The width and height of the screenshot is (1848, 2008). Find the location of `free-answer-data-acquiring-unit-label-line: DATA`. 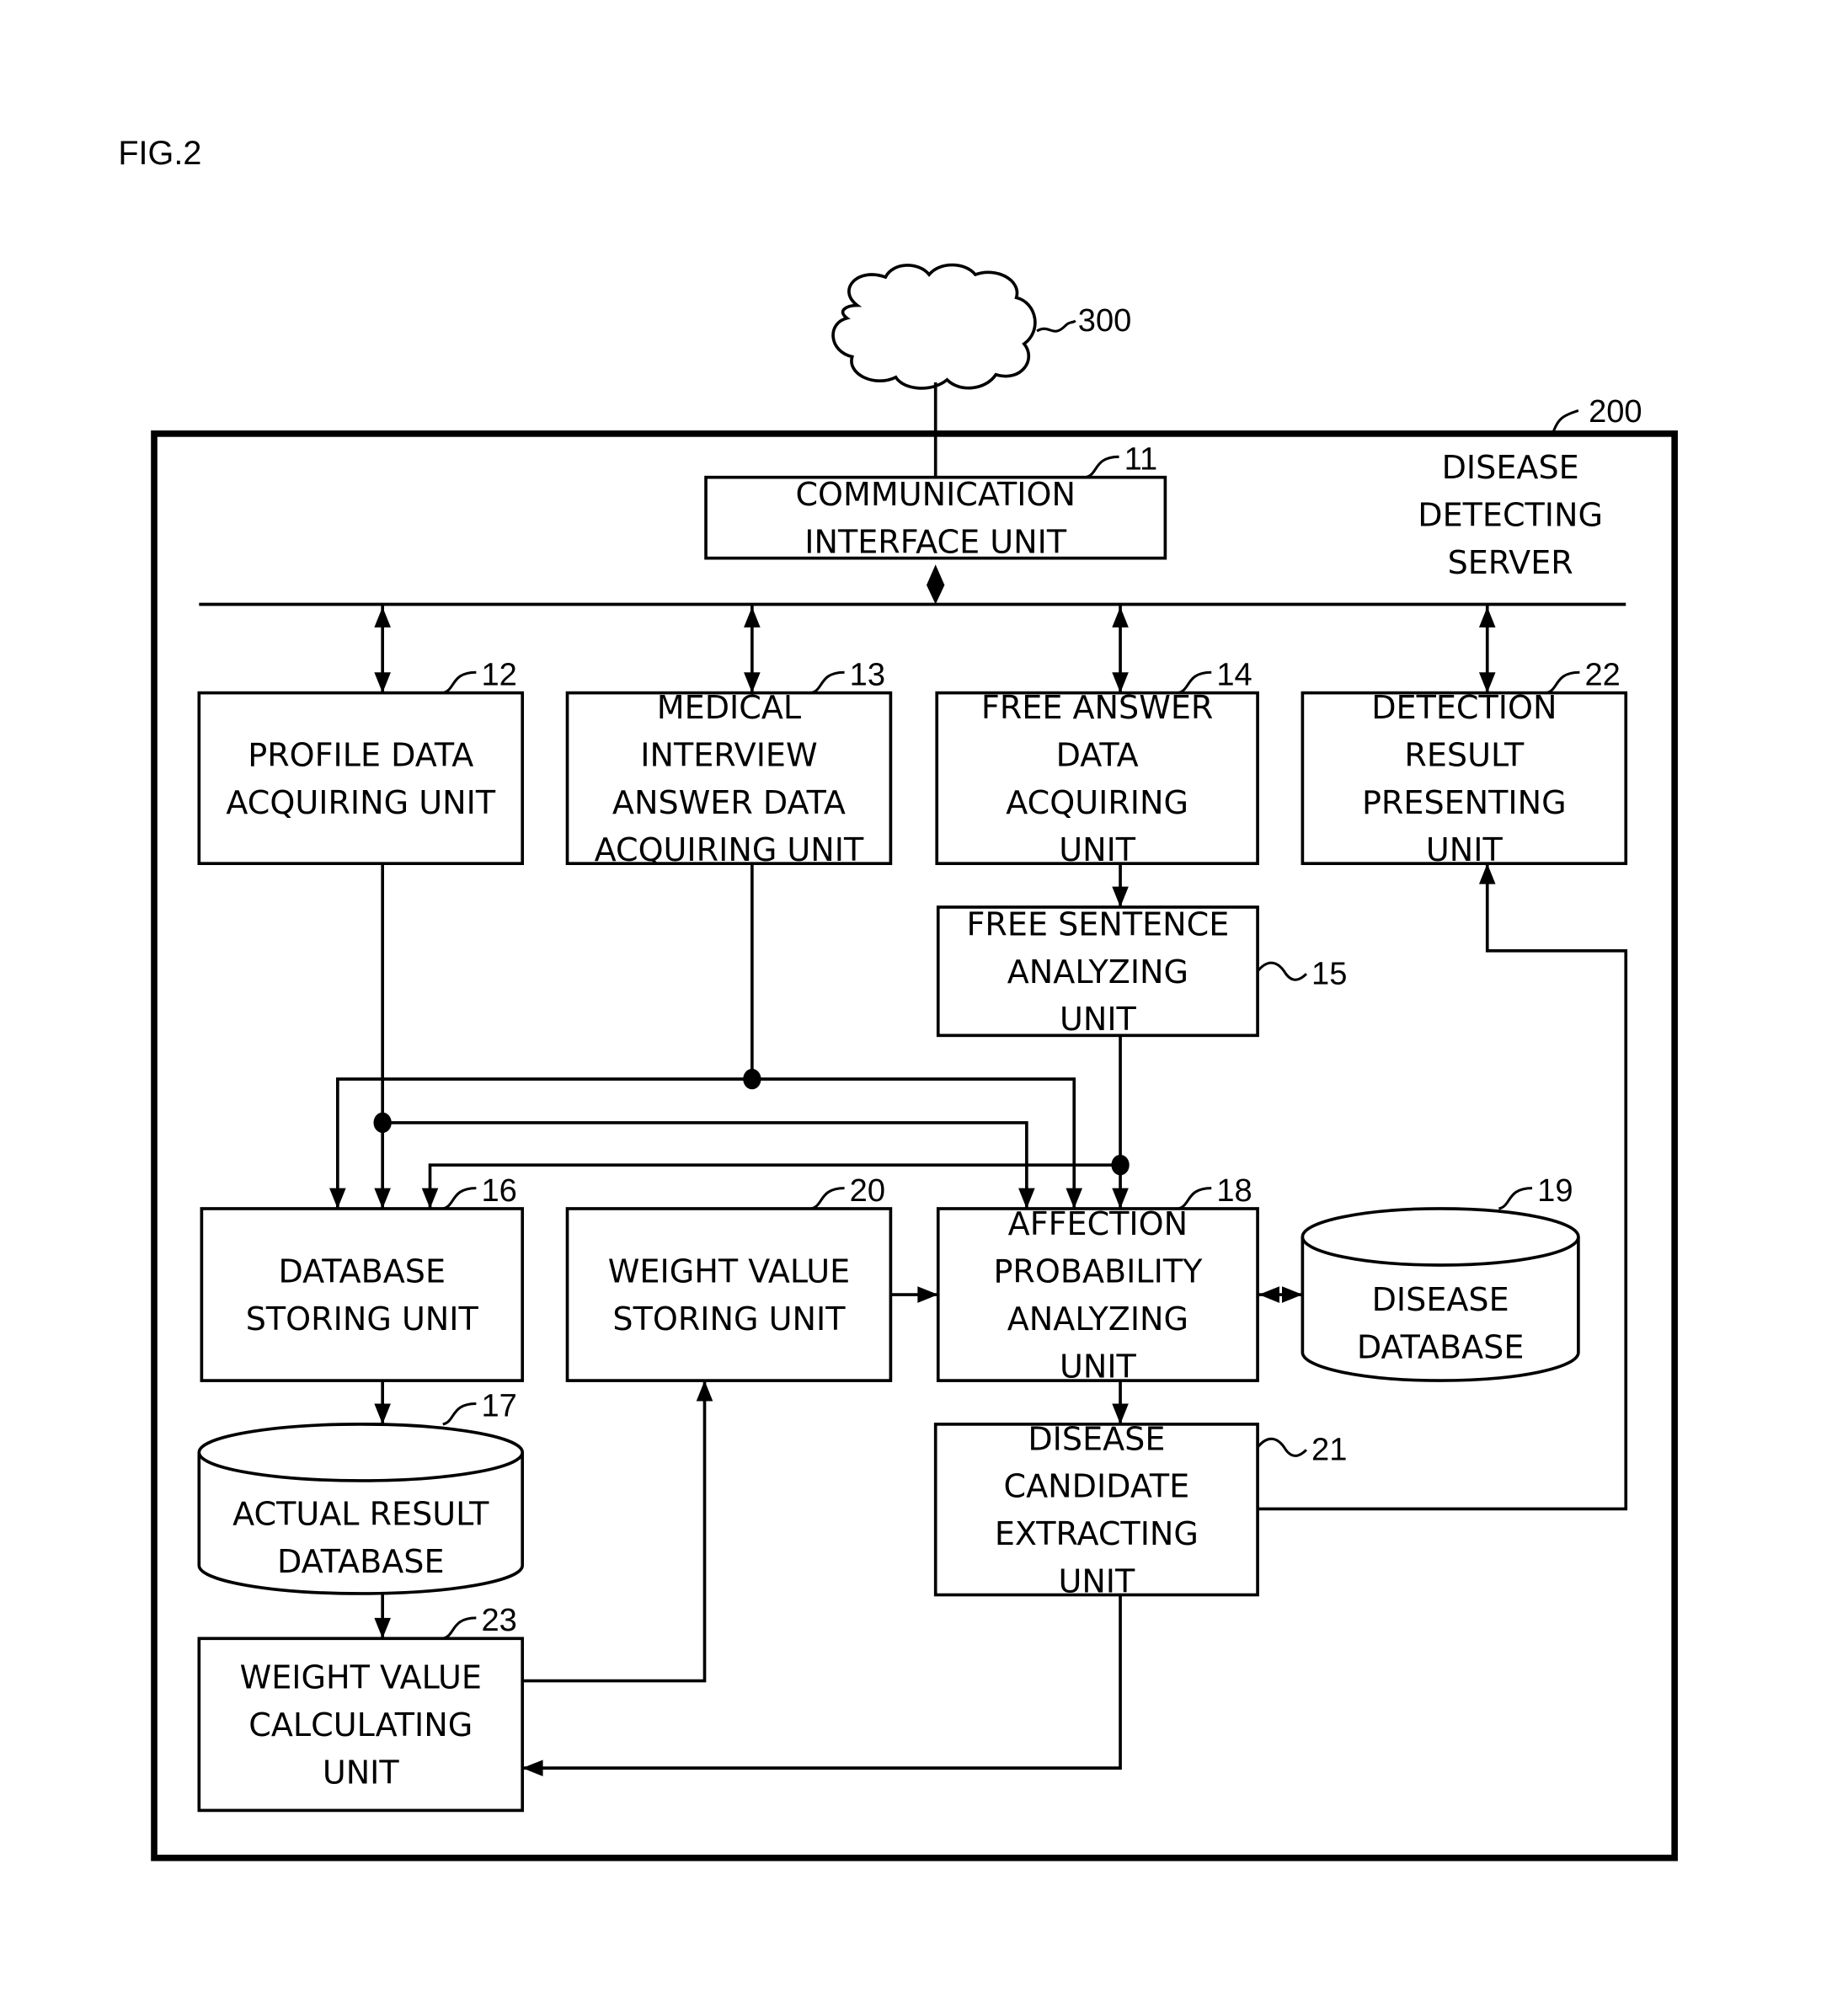

free-answer-data-acquiring-unit-label-line: DATA is located at coordinates (1097, 754).